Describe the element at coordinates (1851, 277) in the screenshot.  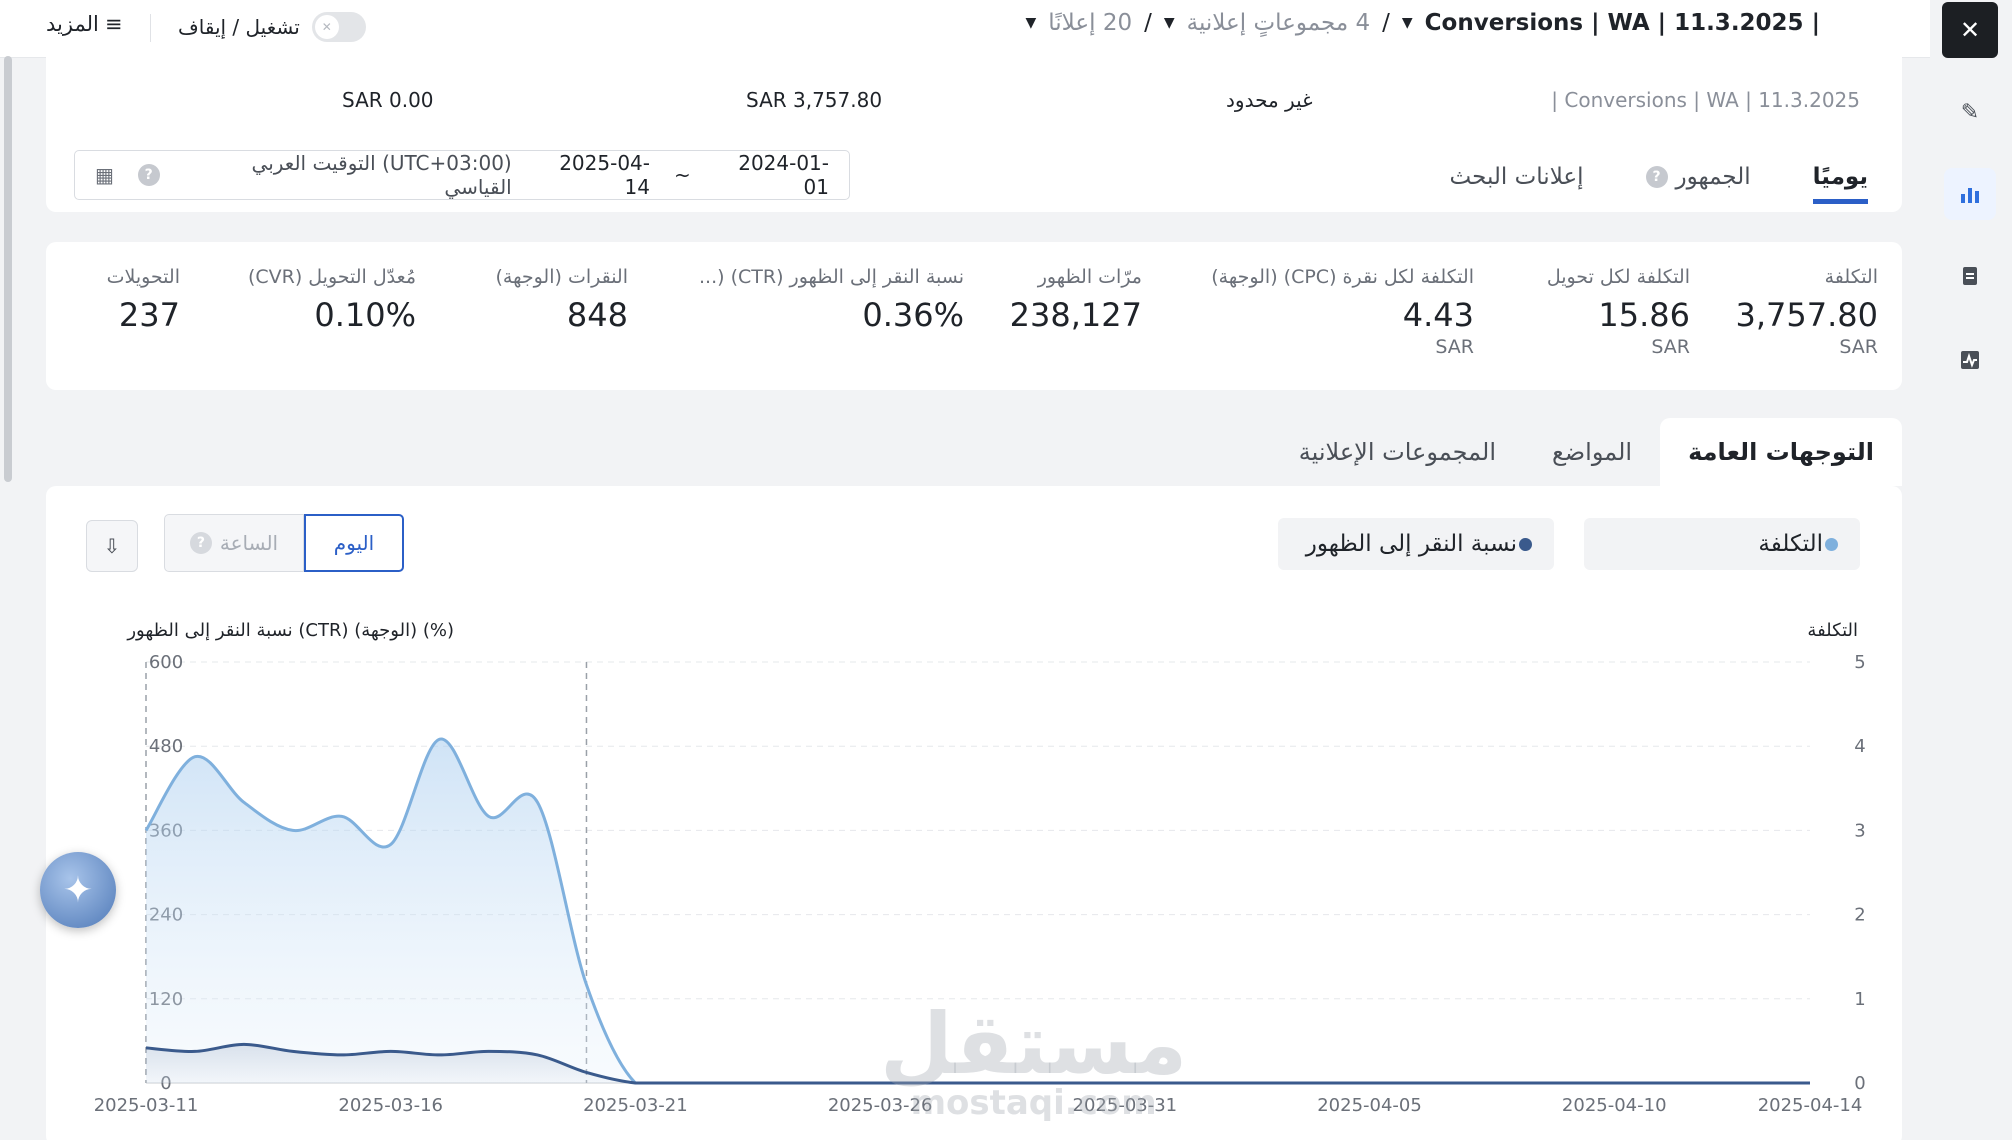
I see `metric-label: التكلفة` at that location.